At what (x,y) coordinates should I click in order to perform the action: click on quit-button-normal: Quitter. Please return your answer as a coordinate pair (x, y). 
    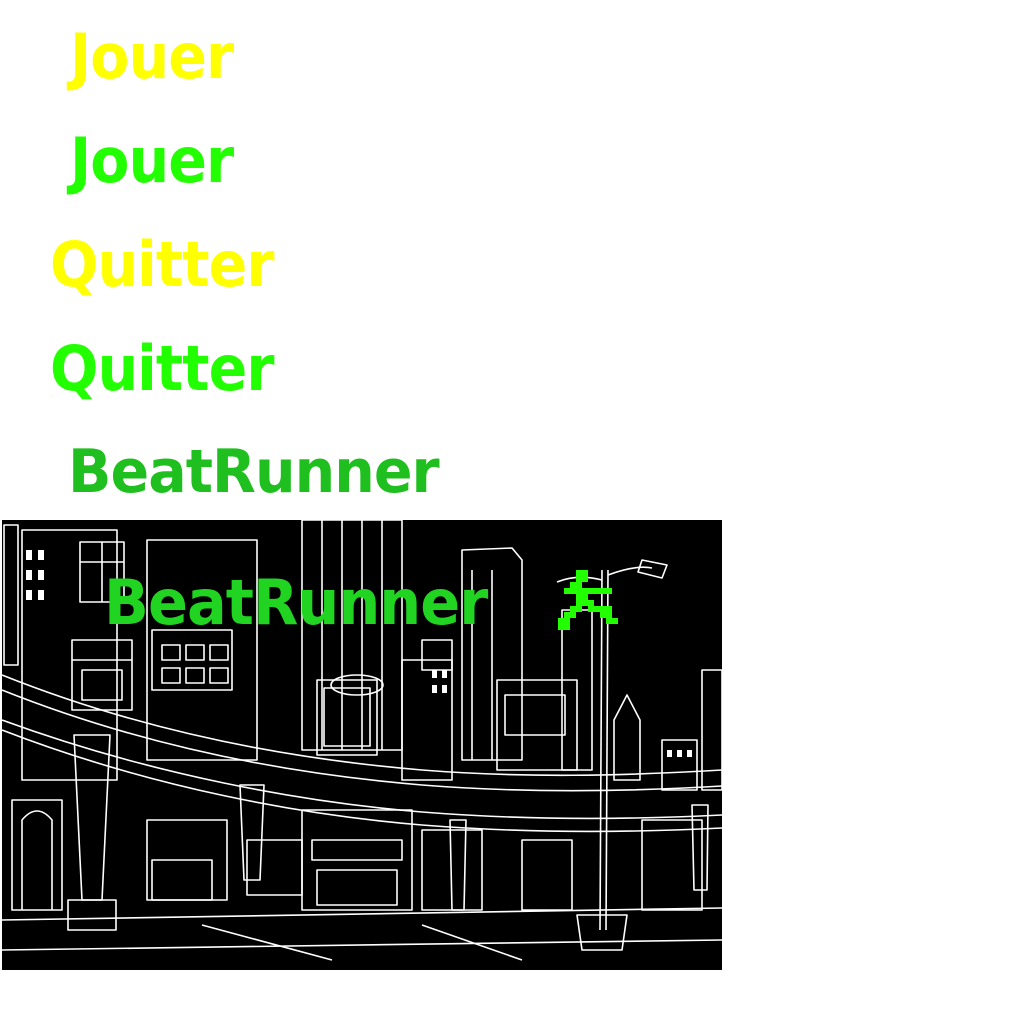
    Looking at the image, I should click on (162, 265).